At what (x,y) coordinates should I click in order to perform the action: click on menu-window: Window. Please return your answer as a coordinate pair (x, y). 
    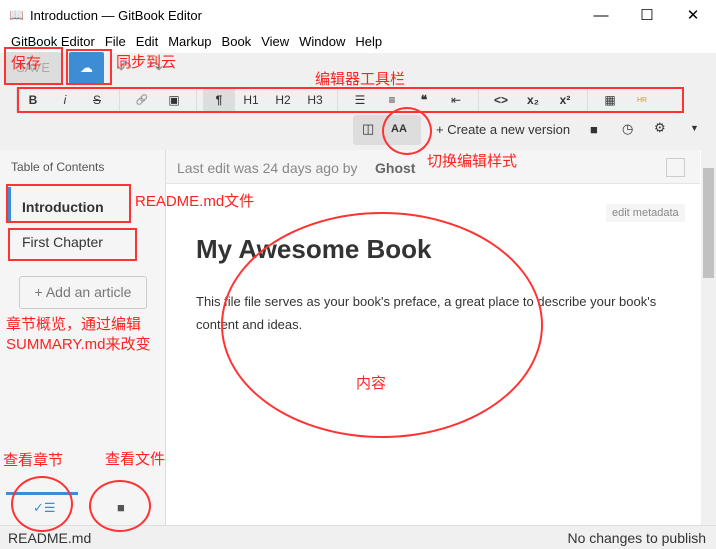
    Looking at the image, I should click on (322, 42).